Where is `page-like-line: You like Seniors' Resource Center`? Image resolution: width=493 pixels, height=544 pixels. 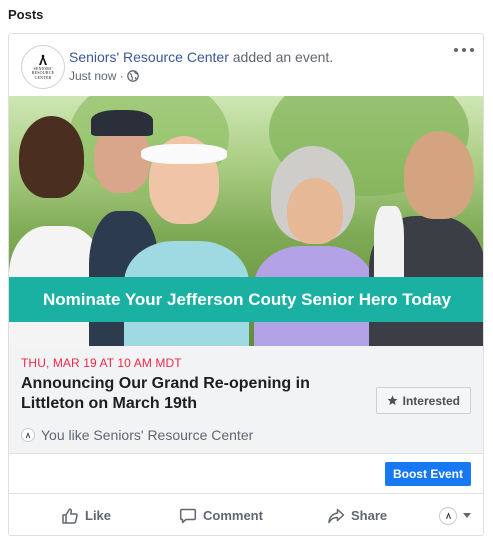 page-like-line: You like Seniors' Resource Center is located at coordinates (137, 435).